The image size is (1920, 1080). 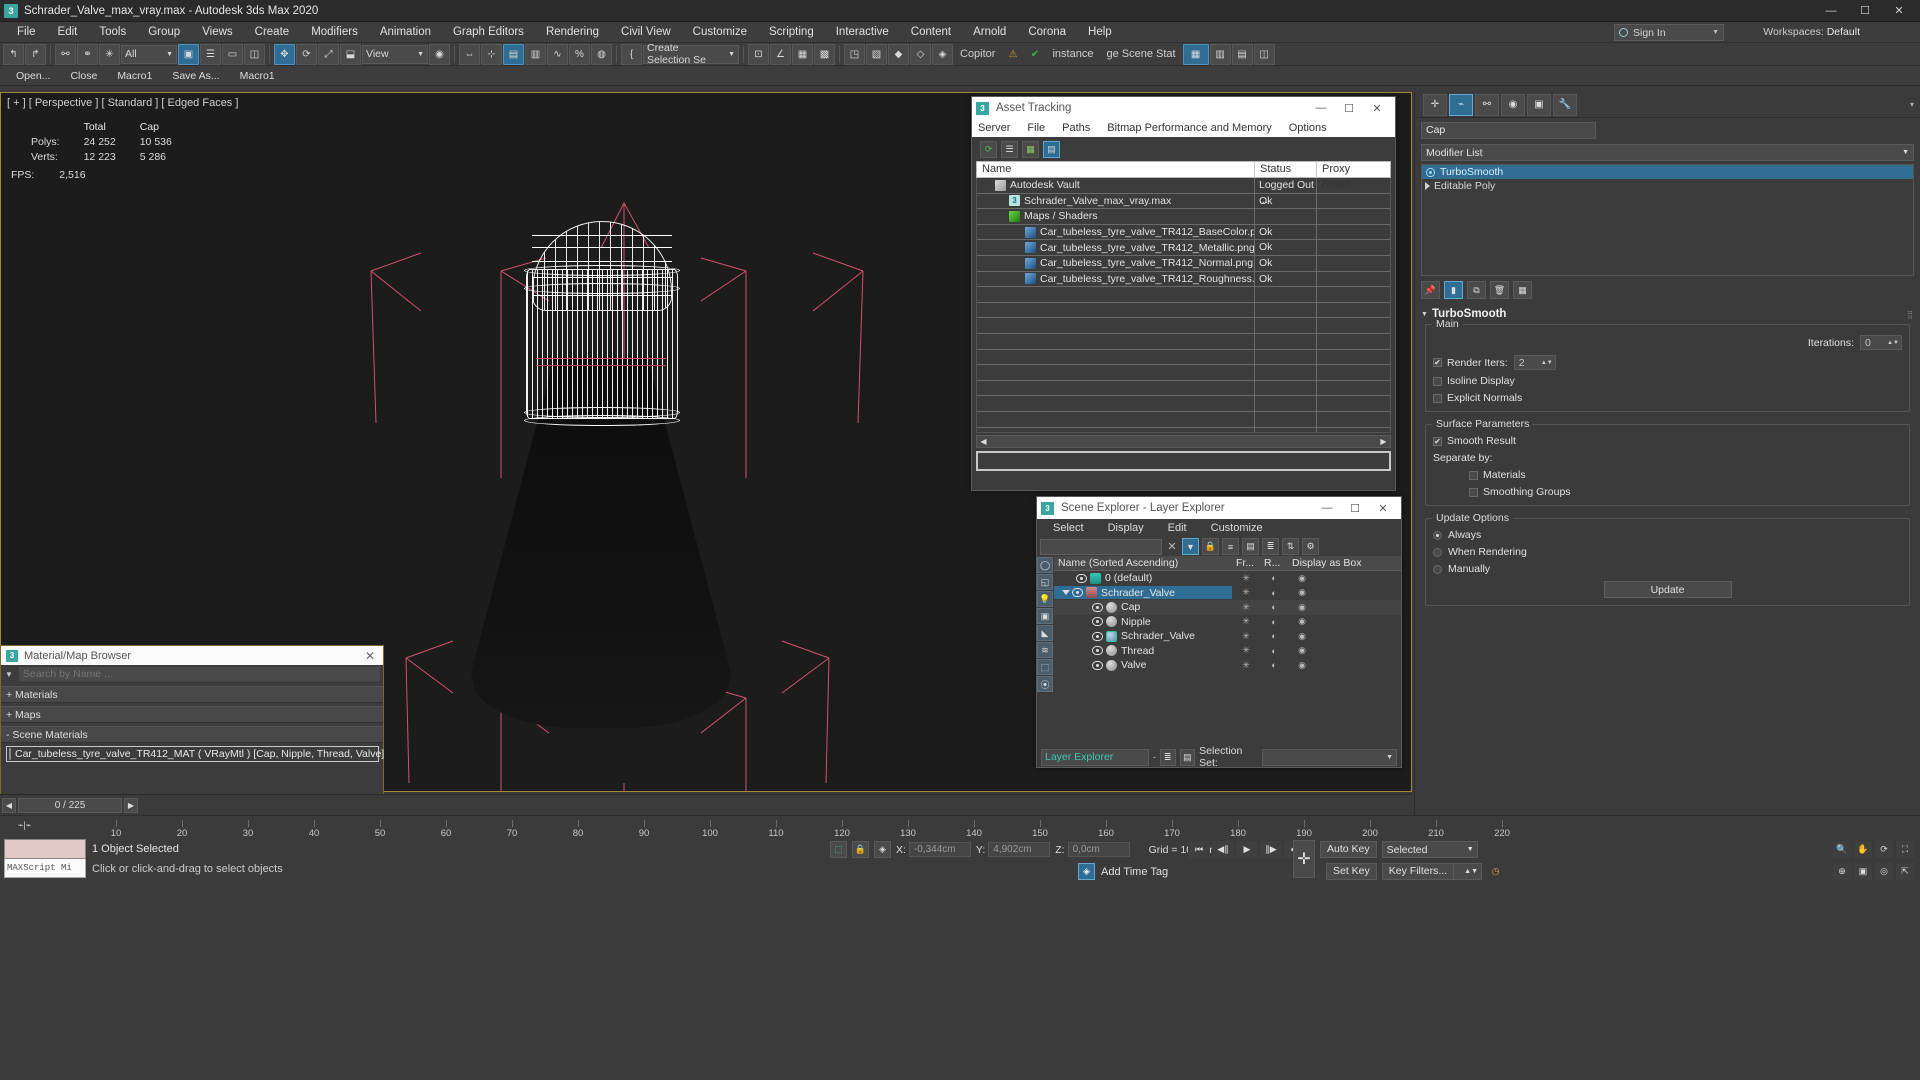 I want to click on select-and-place-icon: ⬓, so click(x=350, y=54).